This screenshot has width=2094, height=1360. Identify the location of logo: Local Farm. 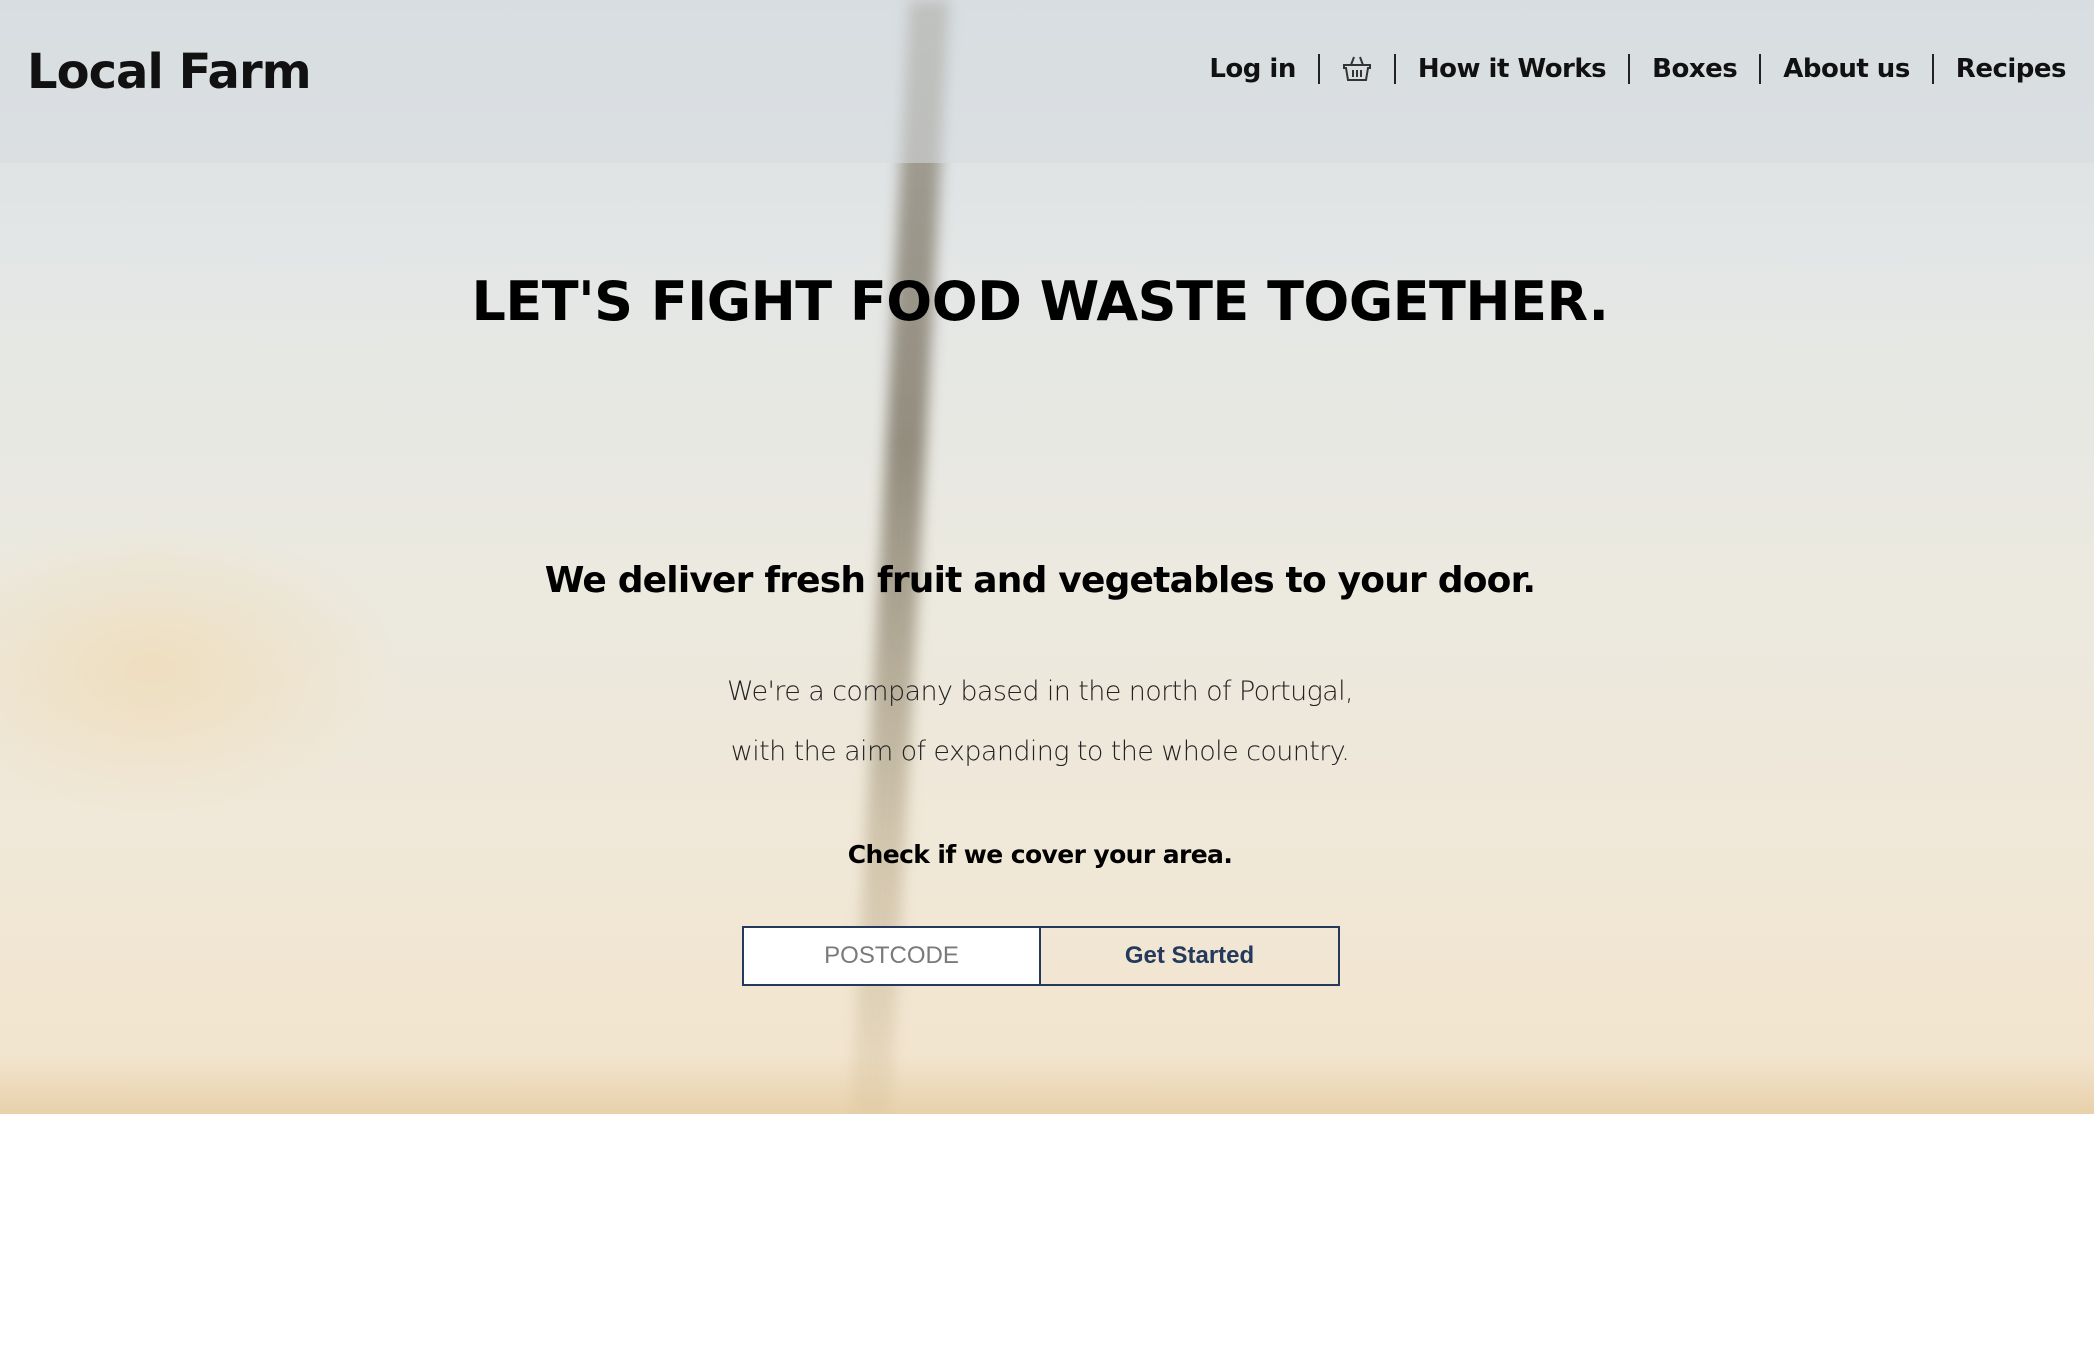
(169, 72).